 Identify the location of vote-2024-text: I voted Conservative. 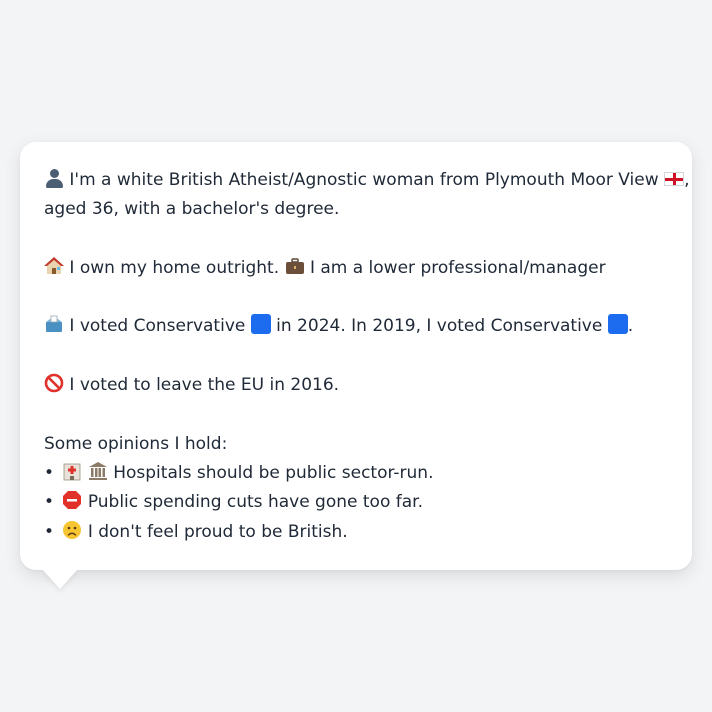
(157, 326).